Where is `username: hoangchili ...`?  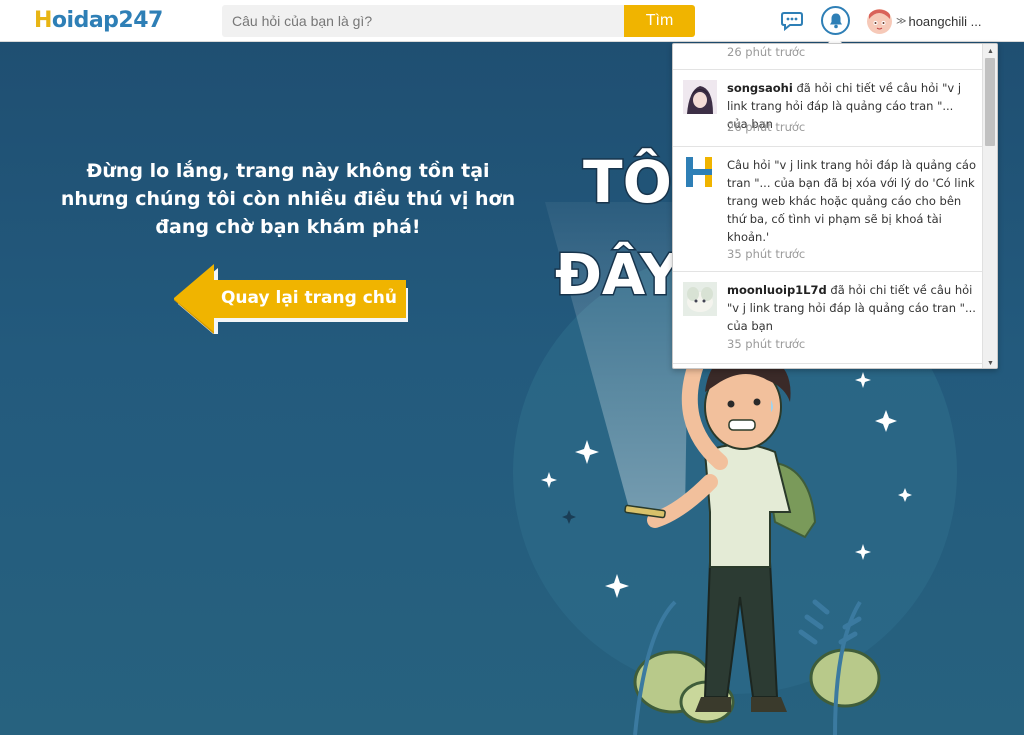
username: hoangchili ... is located at coordinates (945, 21).